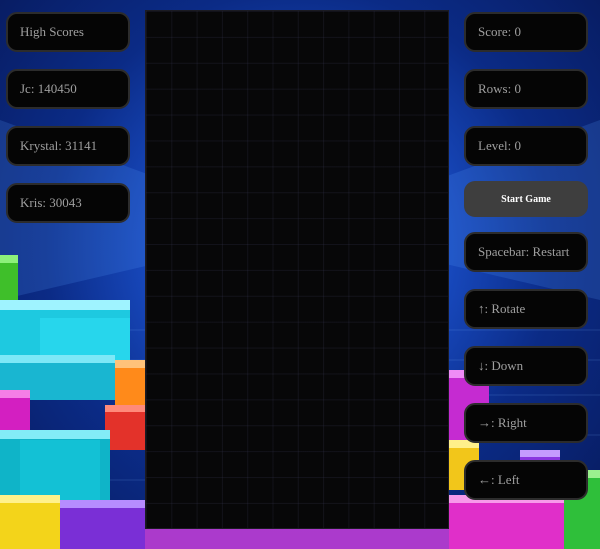 The width and height of the screenshot is (600, 549). What do you see at coordinates (526, 146) in the screenshot?
I see `level-display: Level: 0` at bounding box center [526, 146].